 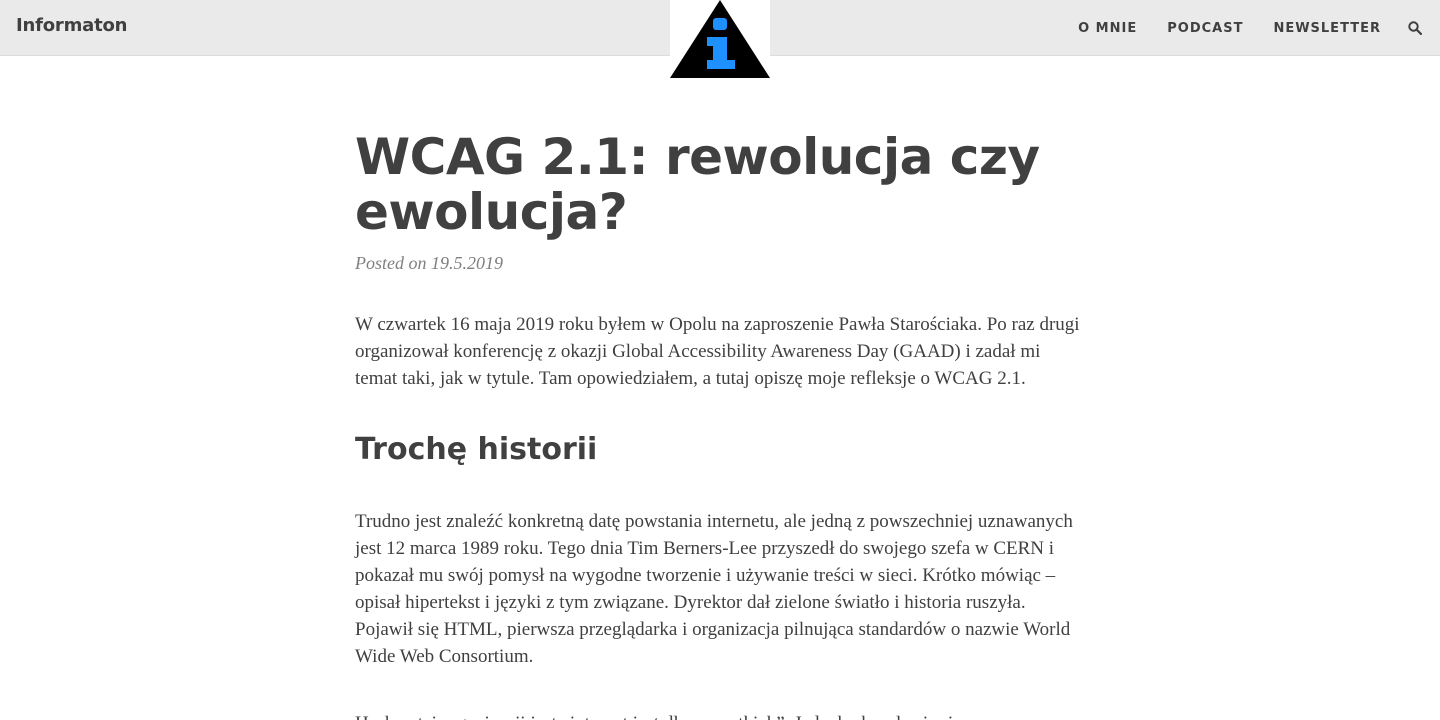 What do you see at coordinates (1107, 28) in the screenshot?
I see `nav-link-o-mnie: O MNIE` at bounding box center [1107, 28].